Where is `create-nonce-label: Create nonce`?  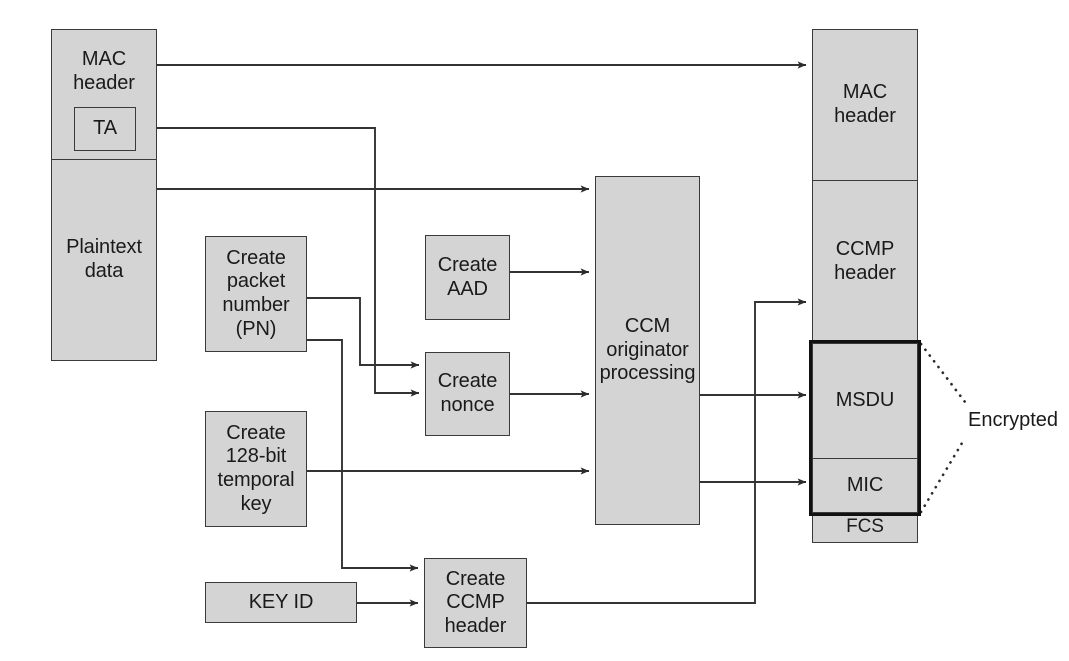
create-nonce-label: Create nonce is located at coordinates (467, 393).